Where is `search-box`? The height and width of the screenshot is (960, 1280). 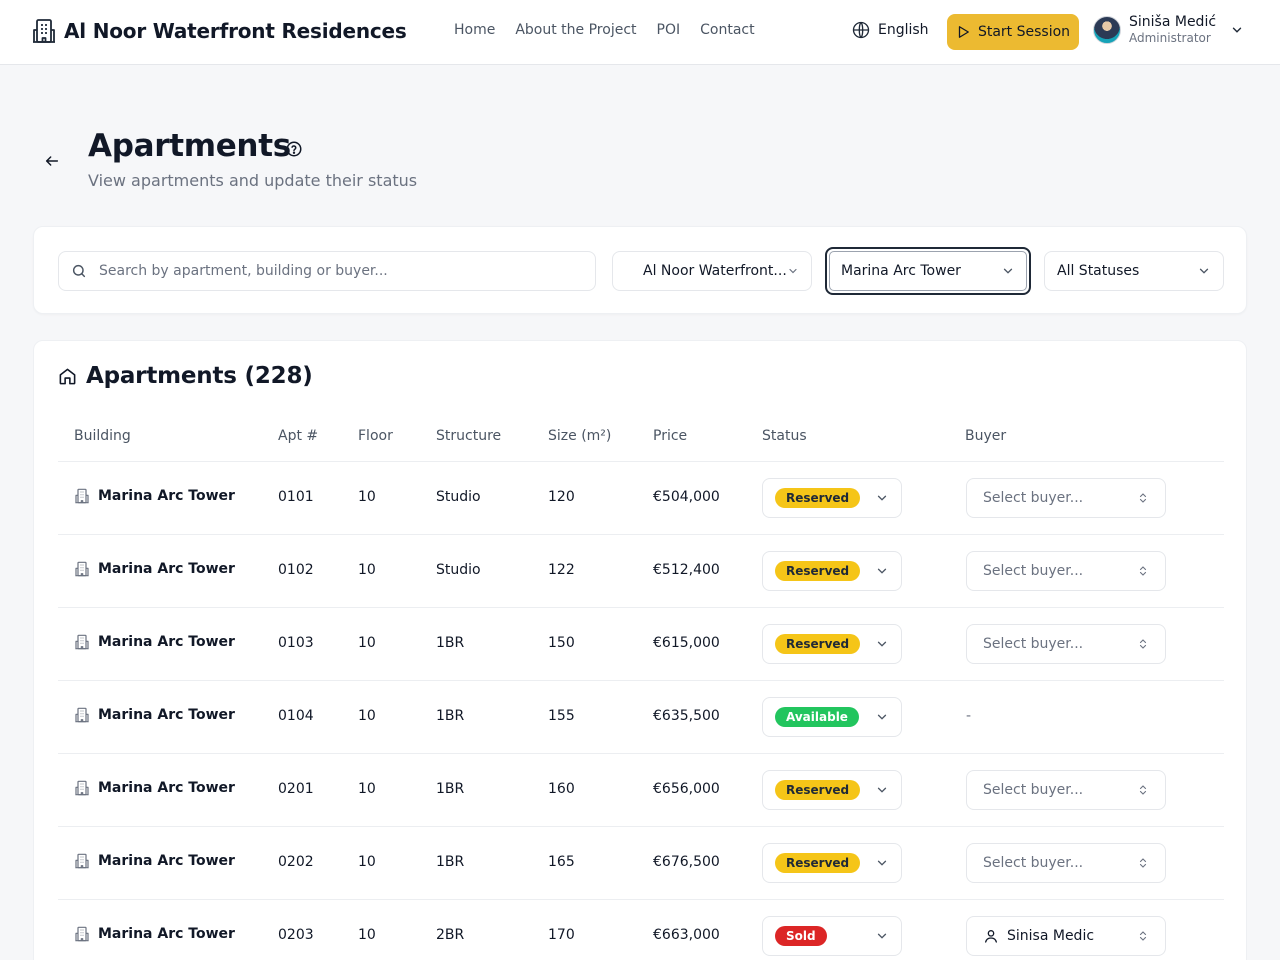
search-box is located at coordinates (327, 271).